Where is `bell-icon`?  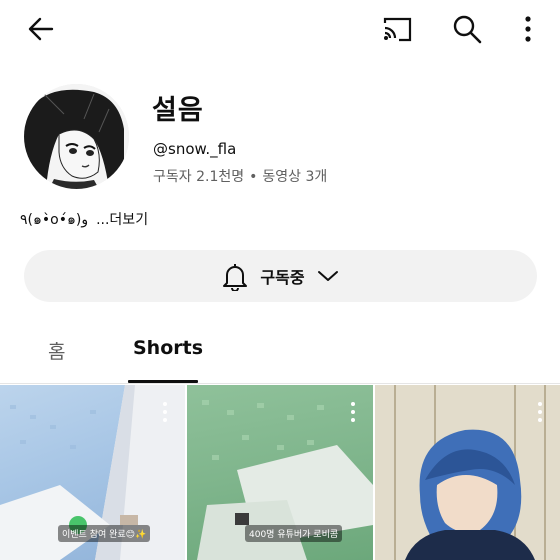
bell-icon is located at coordinates (235, 277).